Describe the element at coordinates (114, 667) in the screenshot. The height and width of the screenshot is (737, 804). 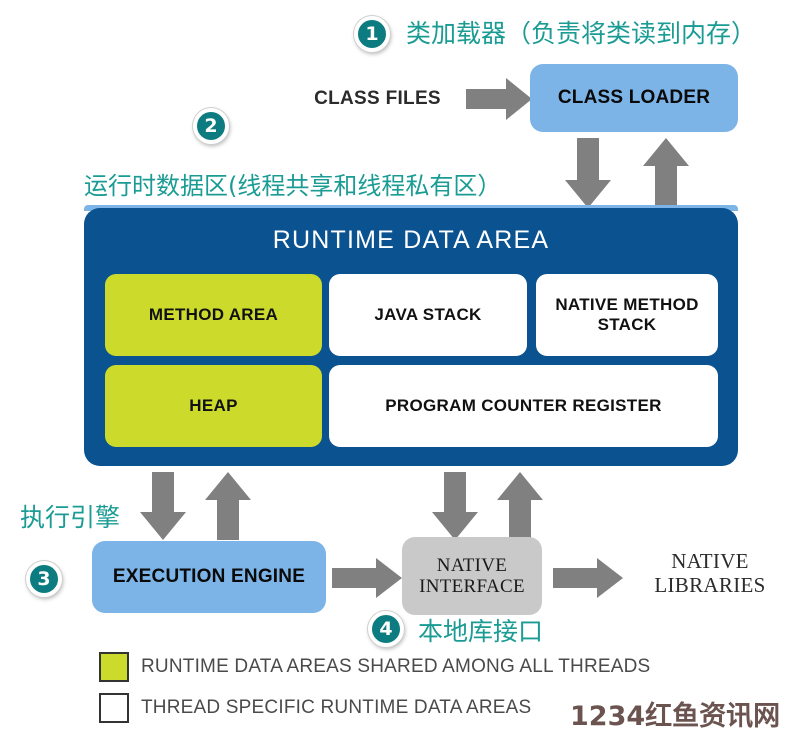
I see `legend-swatch-green` at that location.